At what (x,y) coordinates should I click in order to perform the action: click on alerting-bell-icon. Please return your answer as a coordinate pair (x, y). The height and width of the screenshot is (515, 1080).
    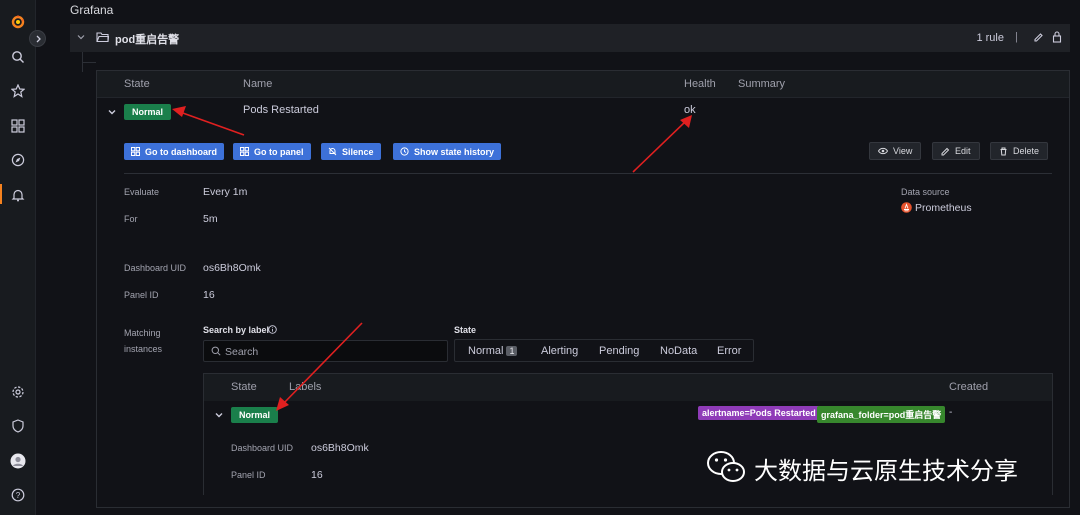
    Looking at the image, I should click on (18, 195).